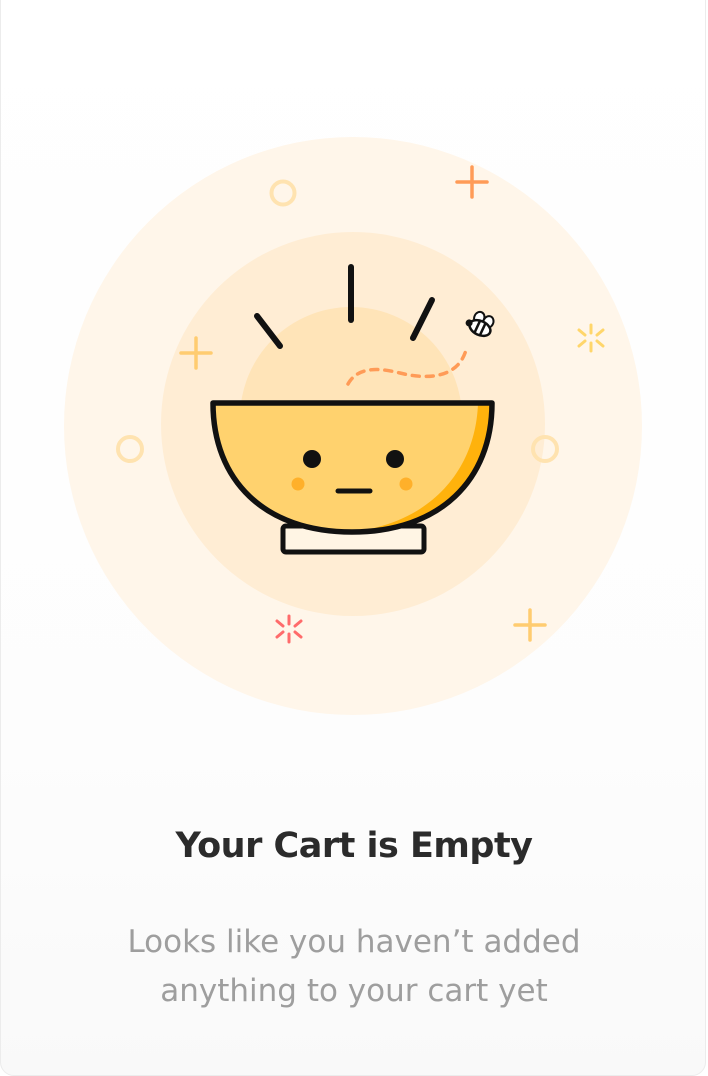 The width and height of the screenshot is (708, 1076). What do you see at coordinates (354, 991) in the screenshot?
I see `empty-cart-message-line-2: anything to your cart yet` at bounding box center [354, 991].